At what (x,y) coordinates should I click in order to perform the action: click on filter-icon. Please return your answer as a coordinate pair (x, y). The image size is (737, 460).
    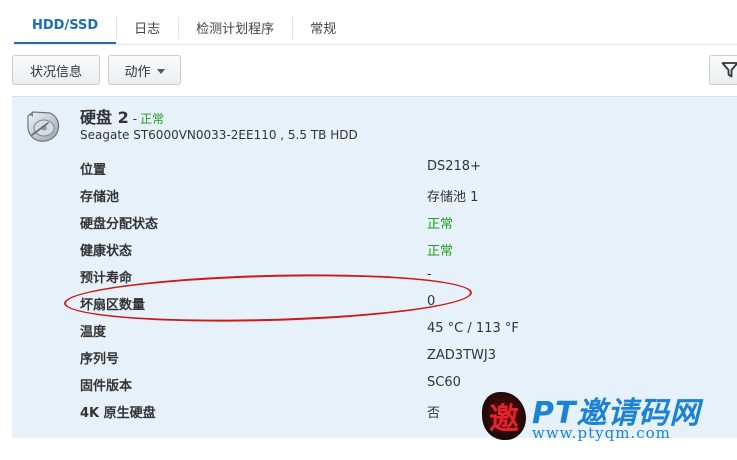
    Looking at the image, I should click on (729, 70).